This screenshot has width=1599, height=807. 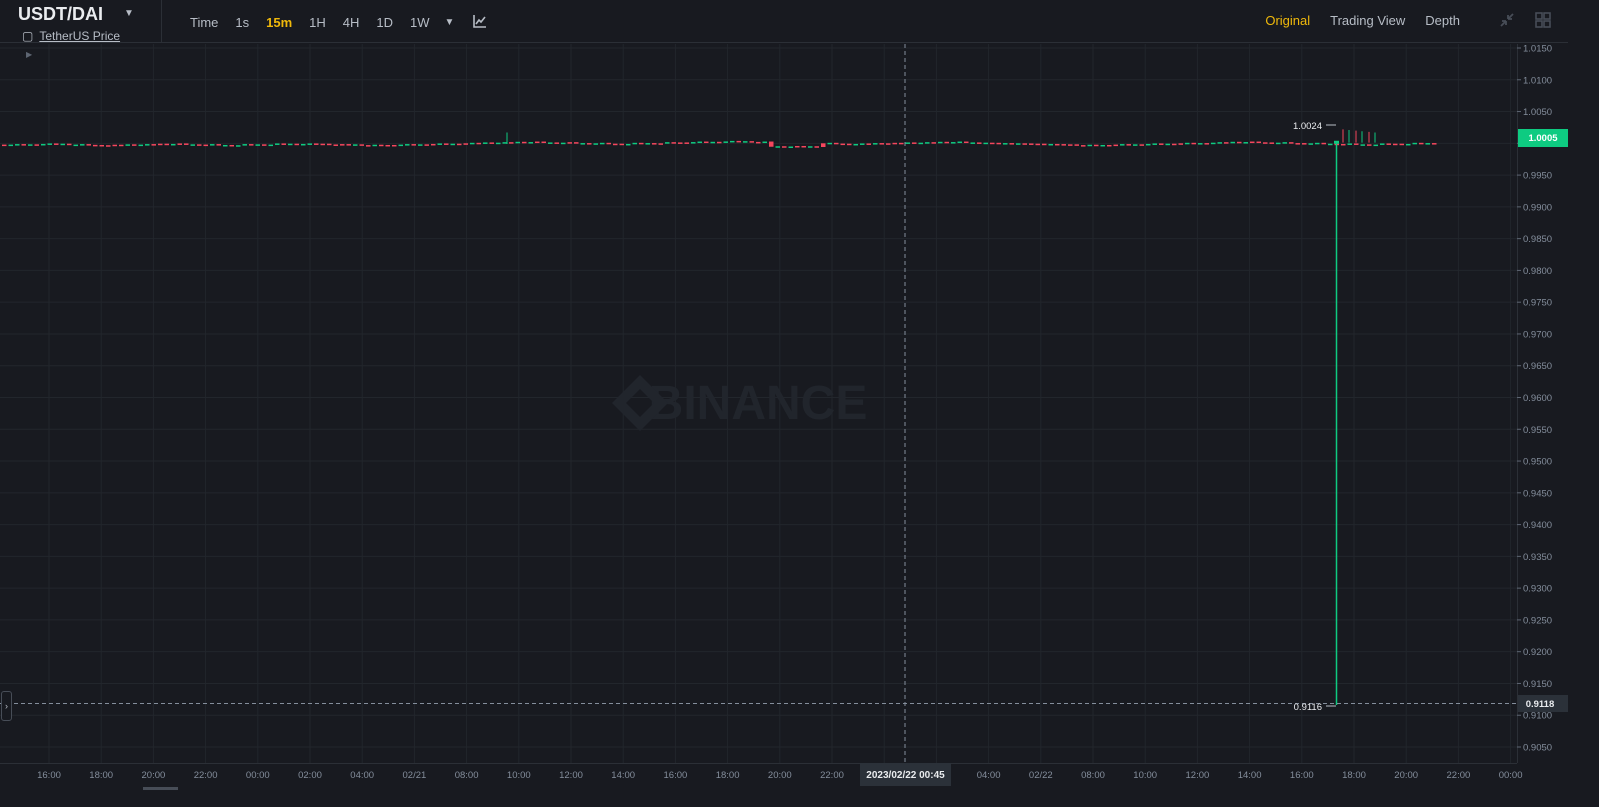 I want to click on collapse-icon, so click(x=1507, y=20).